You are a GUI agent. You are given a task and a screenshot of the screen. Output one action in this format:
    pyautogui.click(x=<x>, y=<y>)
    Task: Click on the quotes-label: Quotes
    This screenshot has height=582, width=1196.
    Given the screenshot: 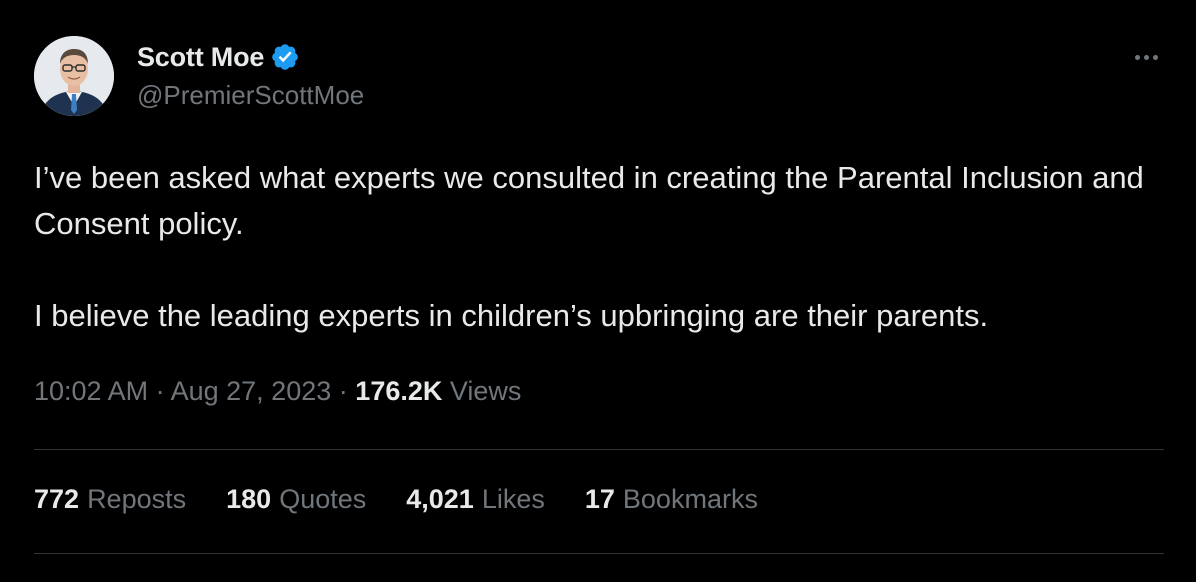 What is the action you would take?
    pyautogui.click(x=323, y=499)
    